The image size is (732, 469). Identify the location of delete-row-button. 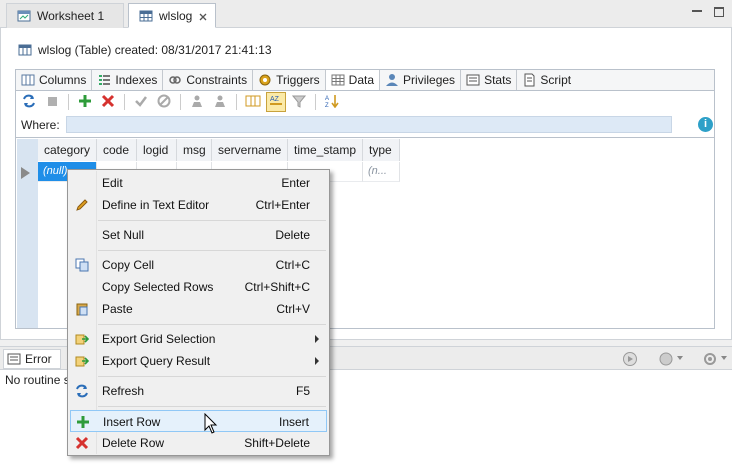
(108, 102).